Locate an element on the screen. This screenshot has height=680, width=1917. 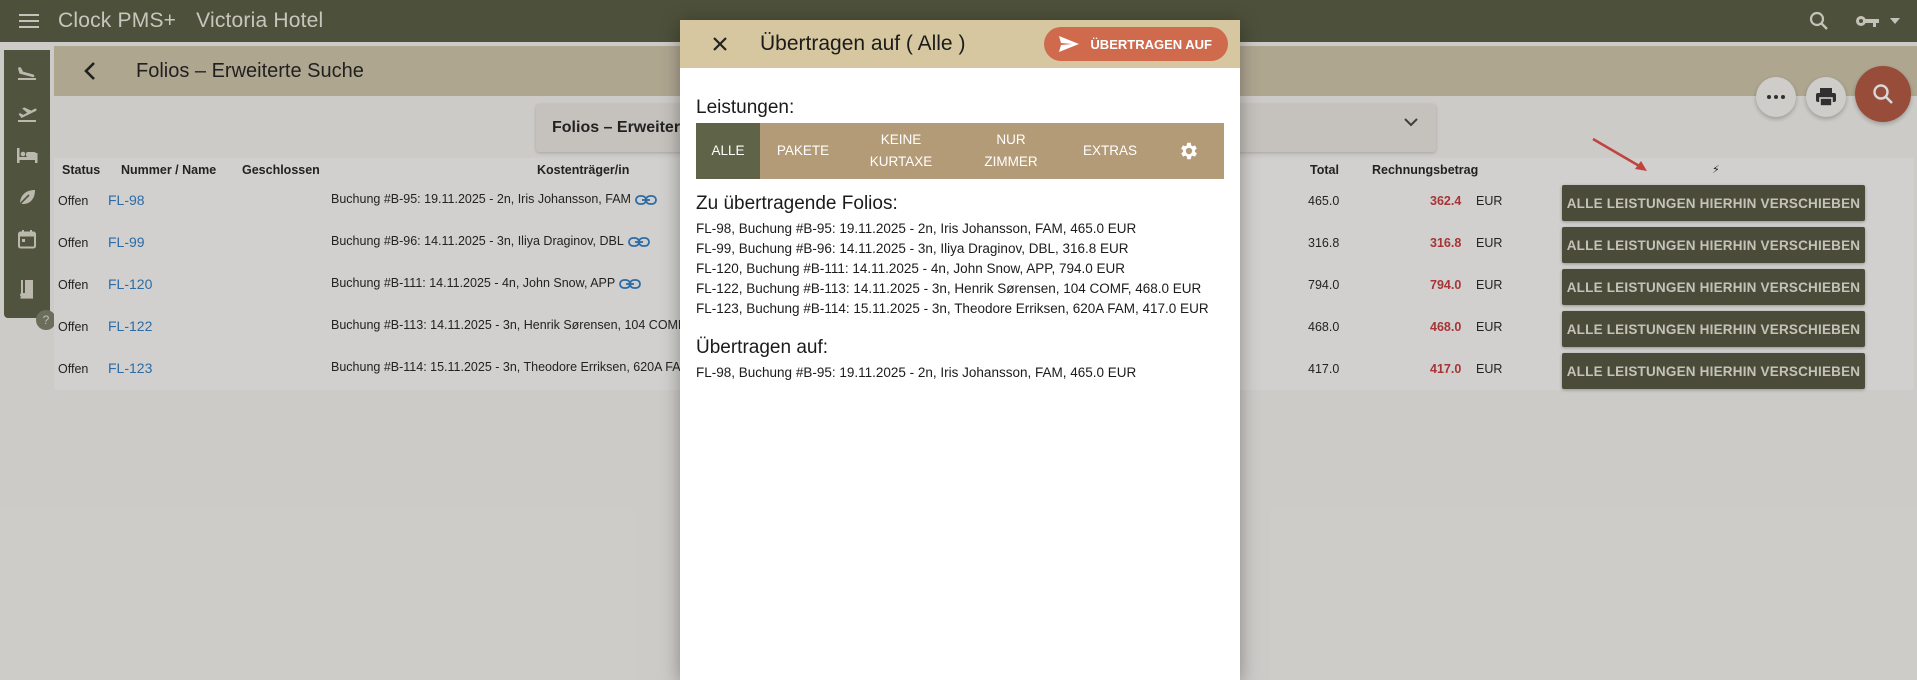
send-icon is located at coordinates (1069, 44).